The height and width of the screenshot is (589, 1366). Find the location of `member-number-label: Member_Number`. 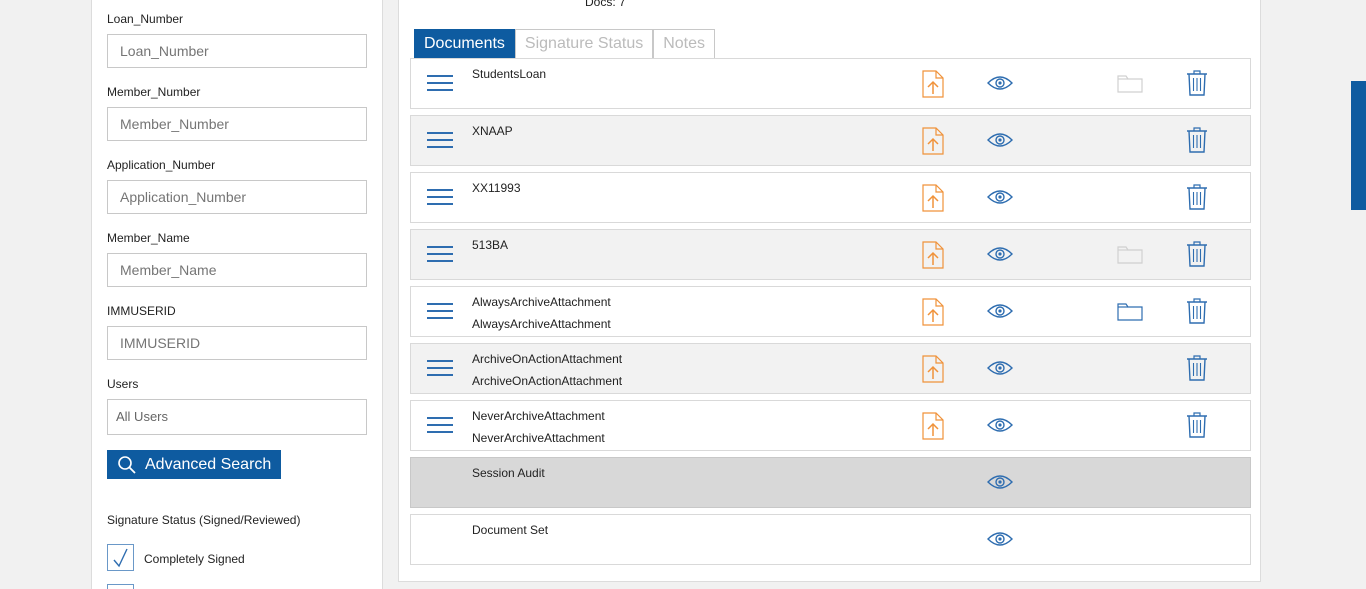

member-number-label: Member_Number is located at coordinates (154, 92).